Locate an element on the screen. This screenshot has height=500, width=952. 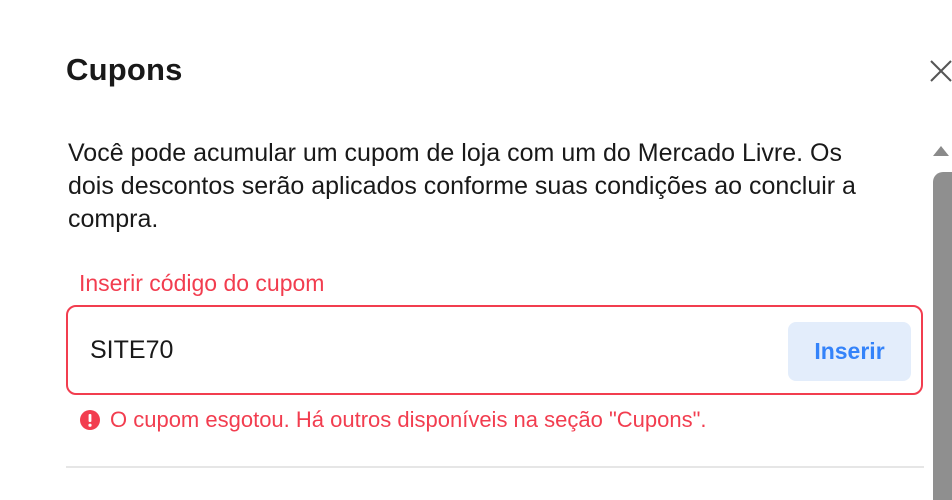
exclamation-circle-icon is located at coordinates (90, 420).